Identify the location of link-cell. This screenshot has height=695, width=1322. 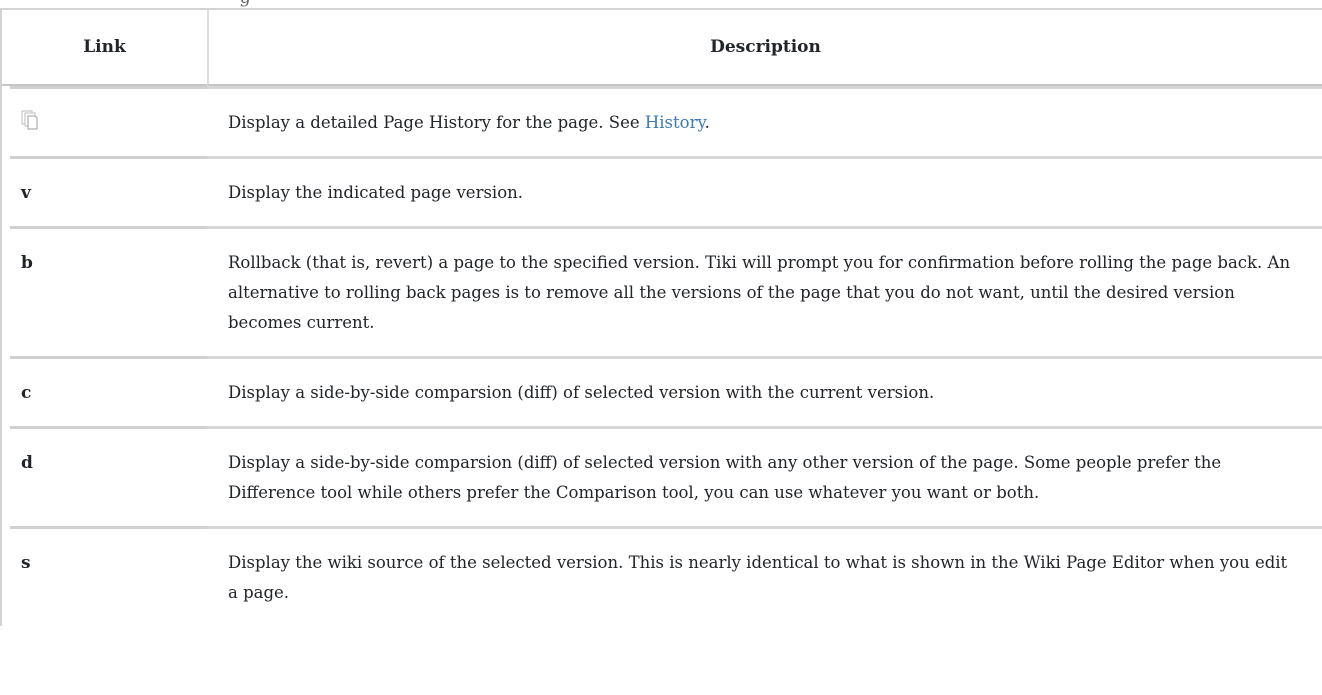
(104, 122).